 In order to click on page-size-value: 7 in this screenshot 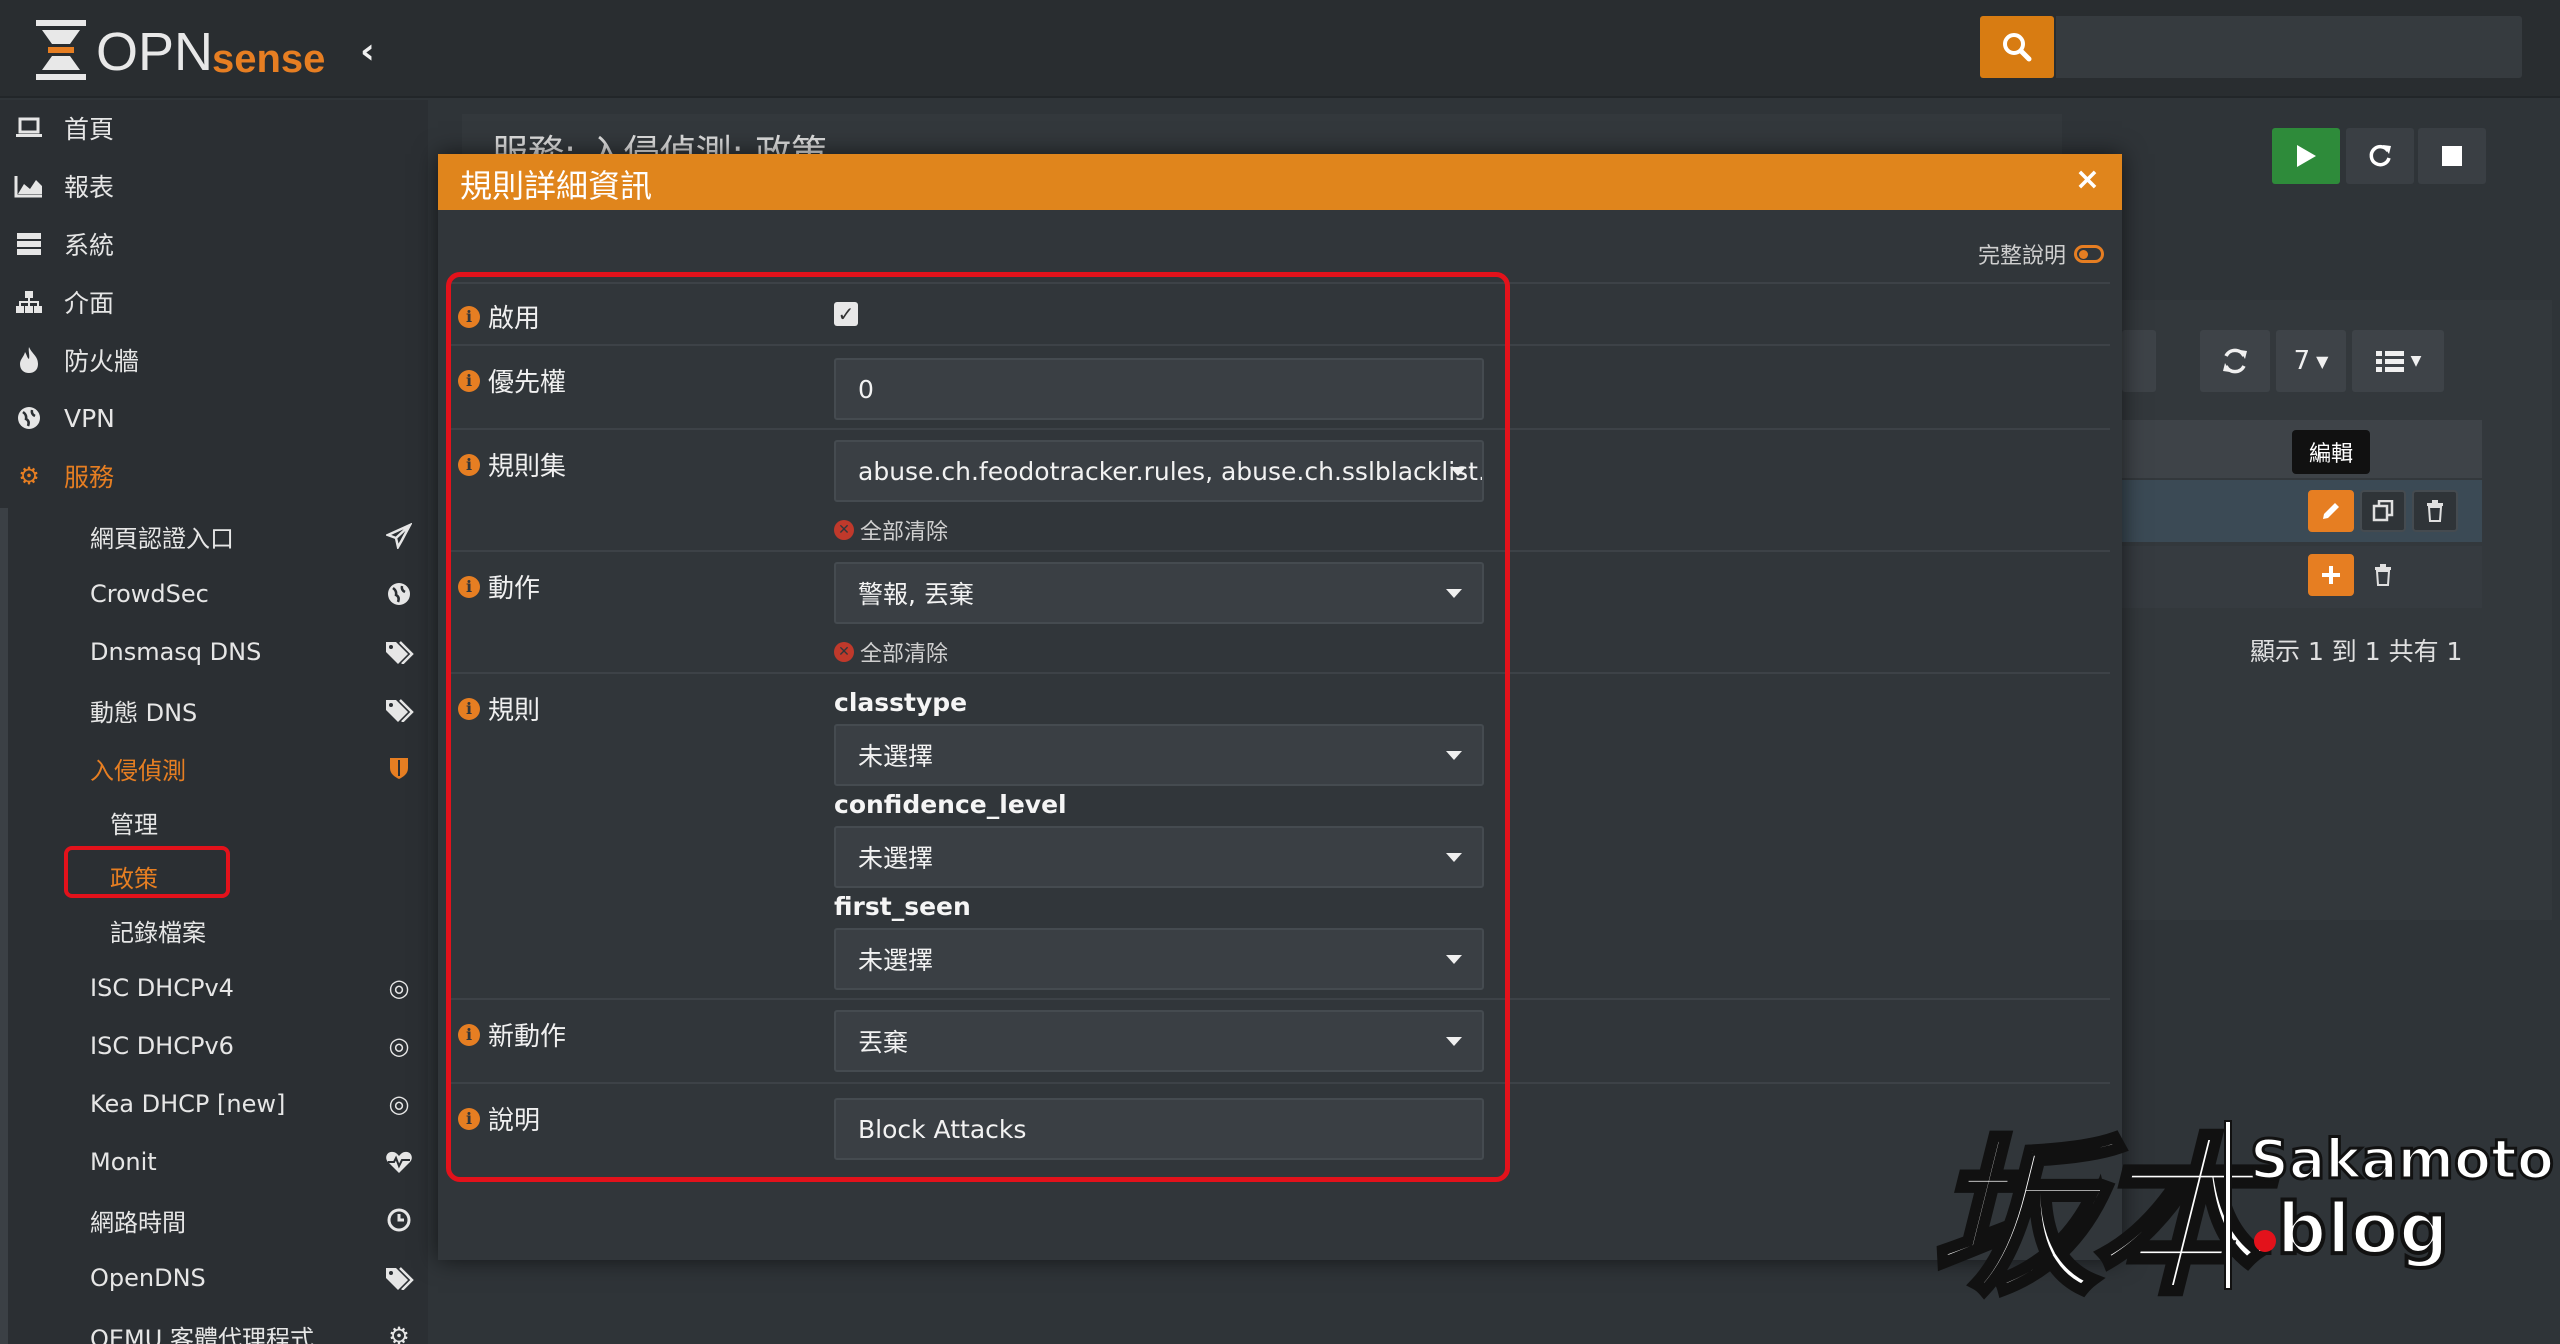, I will do `click(2302, 361)`.